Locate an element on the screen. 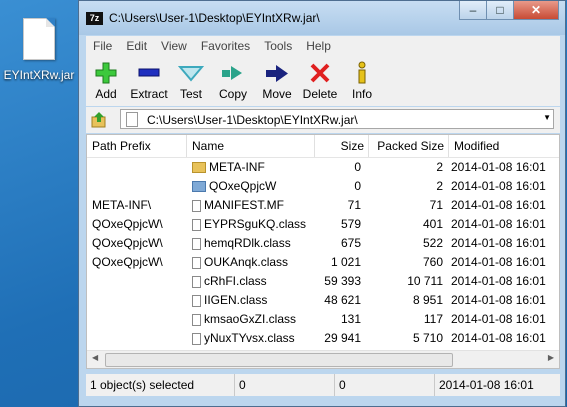 Image resolution: width=567 pixels, height=407 pixels. cell-name: cRhFI.class is located at coordinates (252, 281).